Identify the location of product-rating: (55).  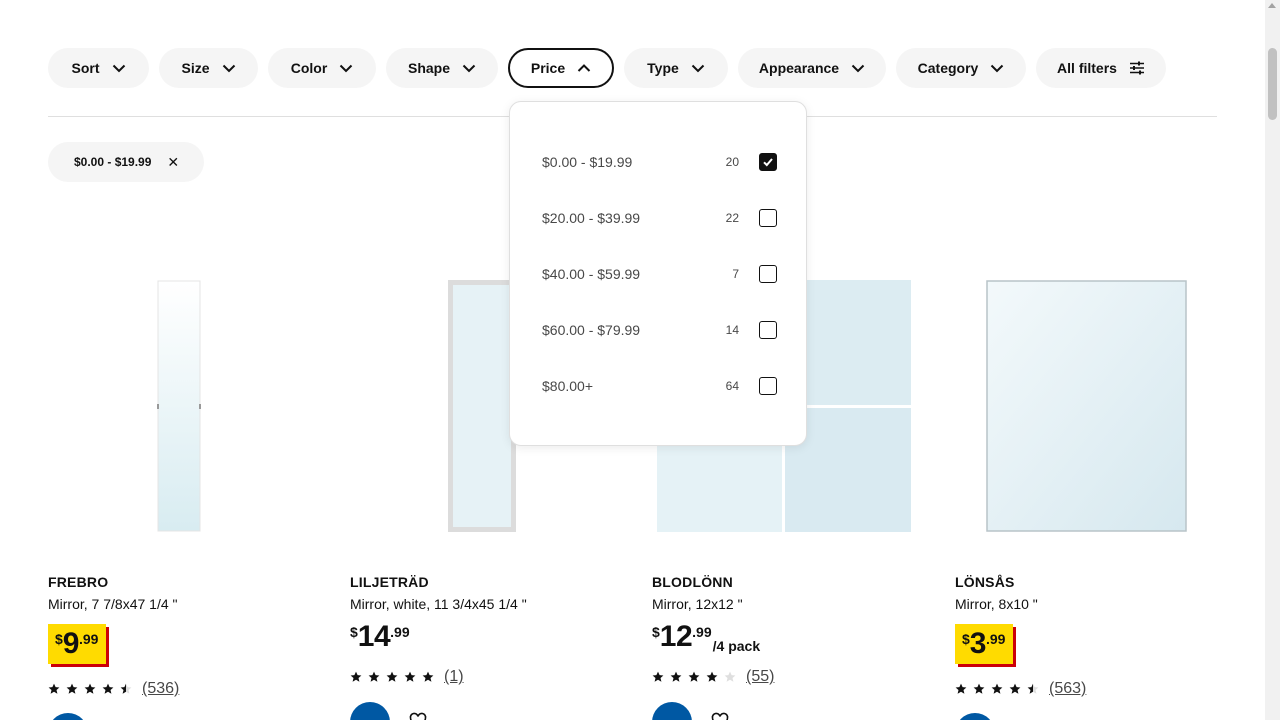
(713, 677).